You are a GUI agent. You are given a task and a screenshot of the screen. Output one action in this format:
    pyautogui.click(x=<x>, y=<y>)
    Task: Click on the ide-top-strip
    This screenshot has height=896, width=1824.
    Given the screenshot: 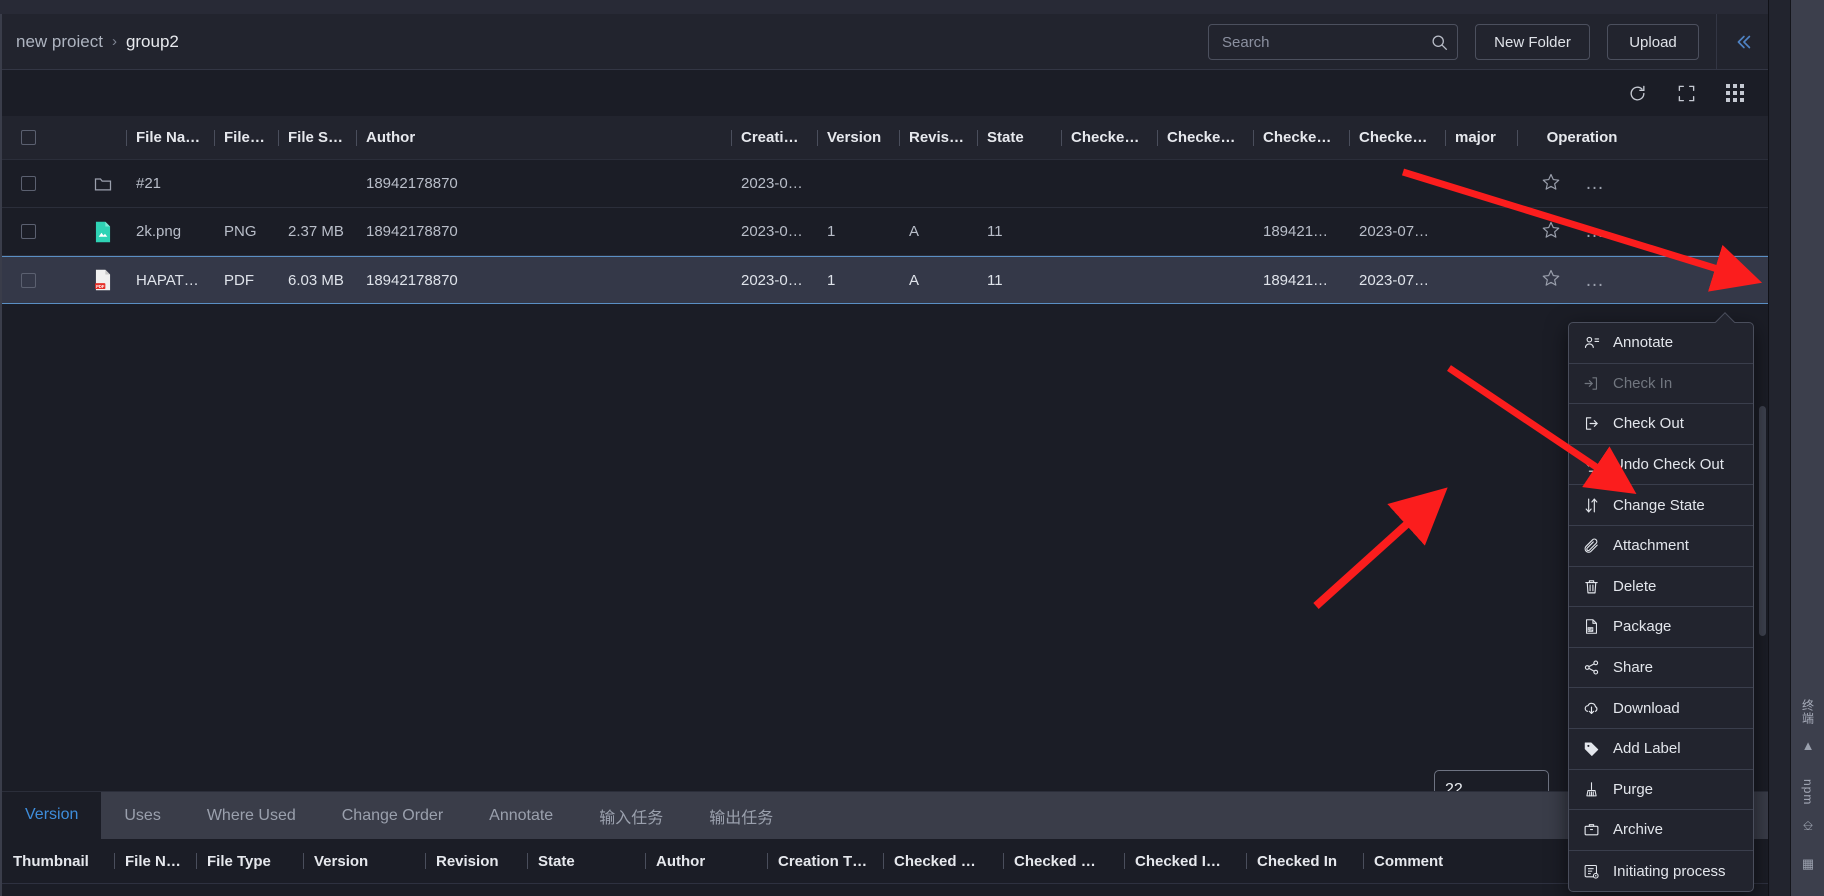 What is the action you would take?
    pyautogui.click(x=912, y=7)
    